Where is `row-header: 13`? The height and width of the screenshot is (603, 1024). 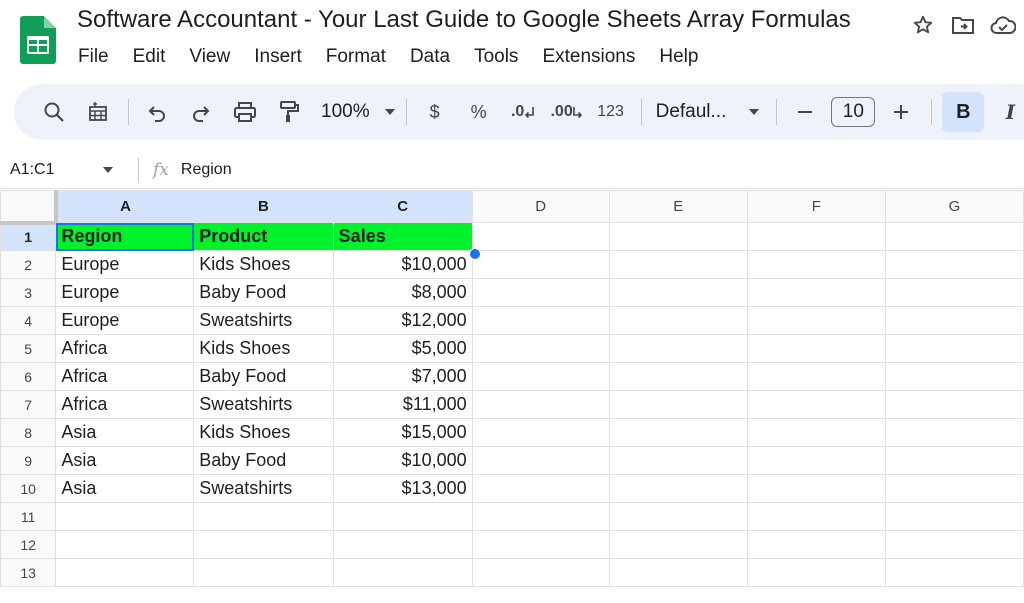
row-header: 13 is located at coordinates (28, 572).